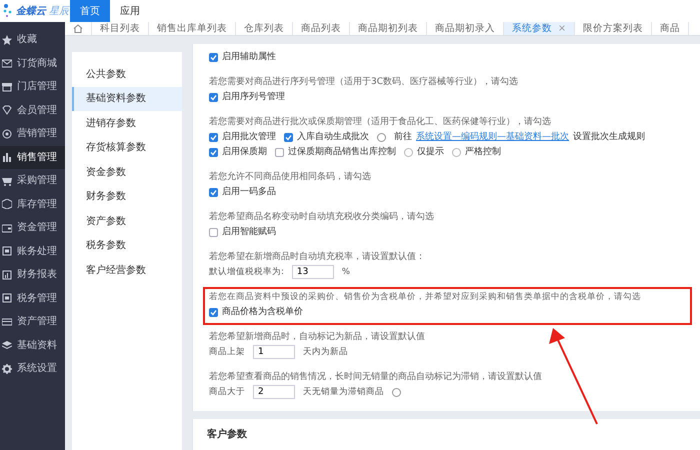 The image size is (700, 450). Describe the element at coordinates (32, 368) in the screenshot. I see `sidebar-item: 系统设置` at that location.